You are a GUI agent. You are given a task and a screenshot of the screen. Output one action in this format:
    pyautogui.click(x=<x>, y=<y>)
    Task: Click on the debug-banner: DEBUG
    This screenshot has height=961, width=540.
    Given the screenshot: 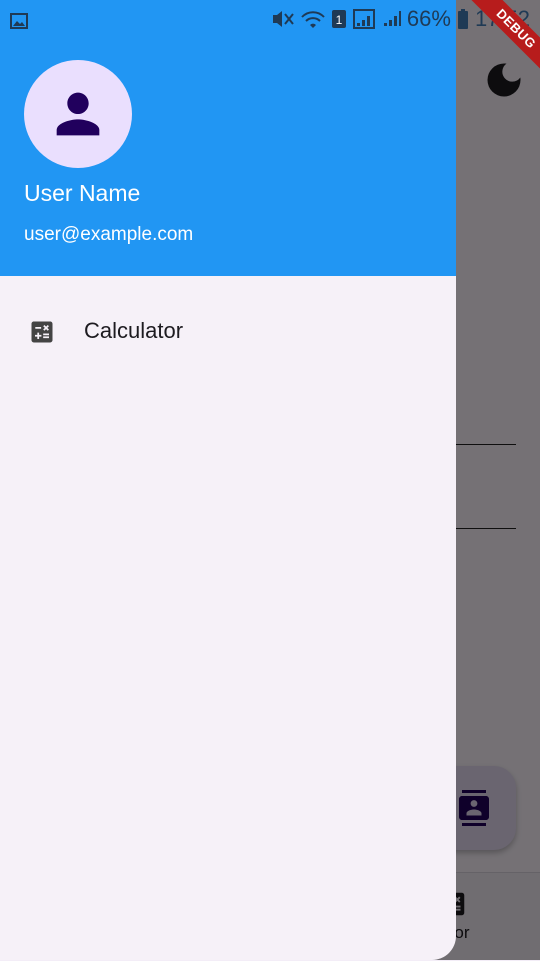 What is the action you would take?
    pyautogui.click(x=498, y=42)
    